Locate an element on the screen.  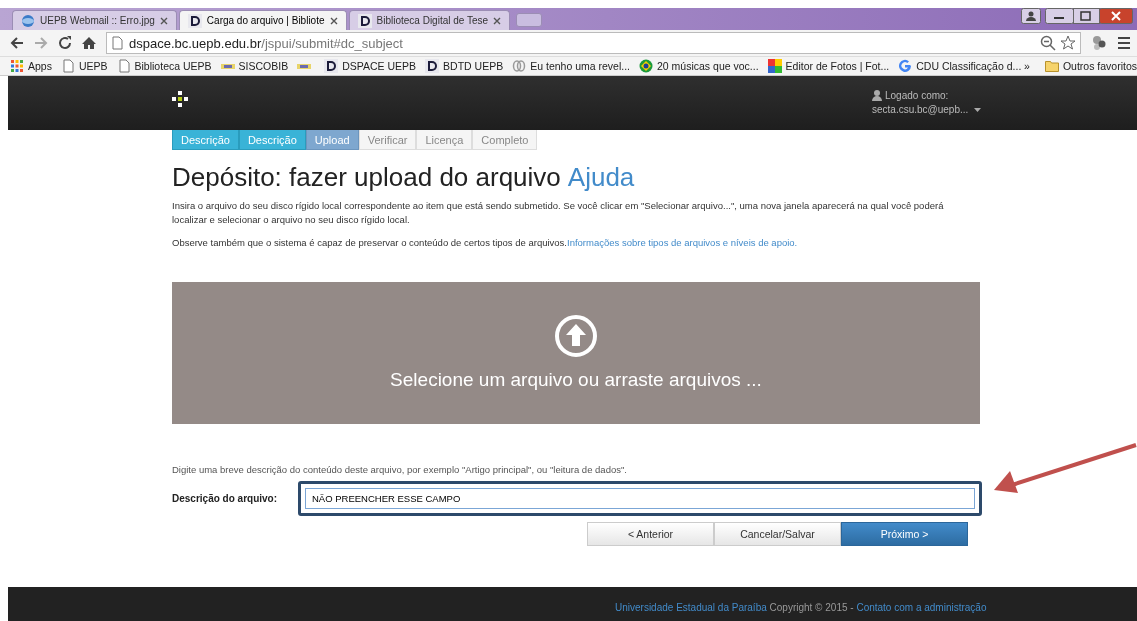
forward-icon is located at coordinates (41, 43).